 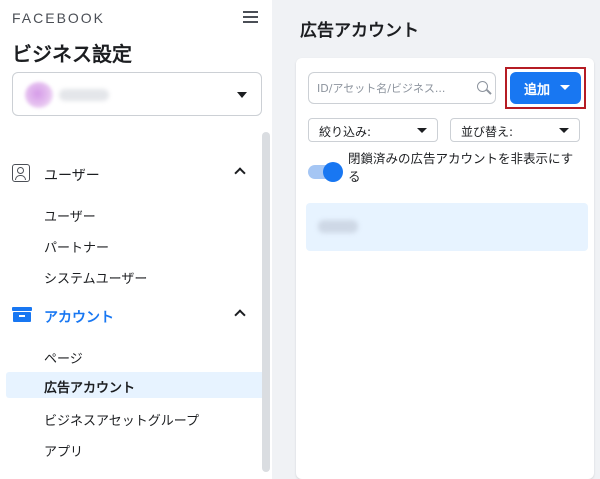 What do you see at coordinates (72, 176) in the screenshot?
I see `section-users-label: ユーザー` at bounding box center [72, 176].